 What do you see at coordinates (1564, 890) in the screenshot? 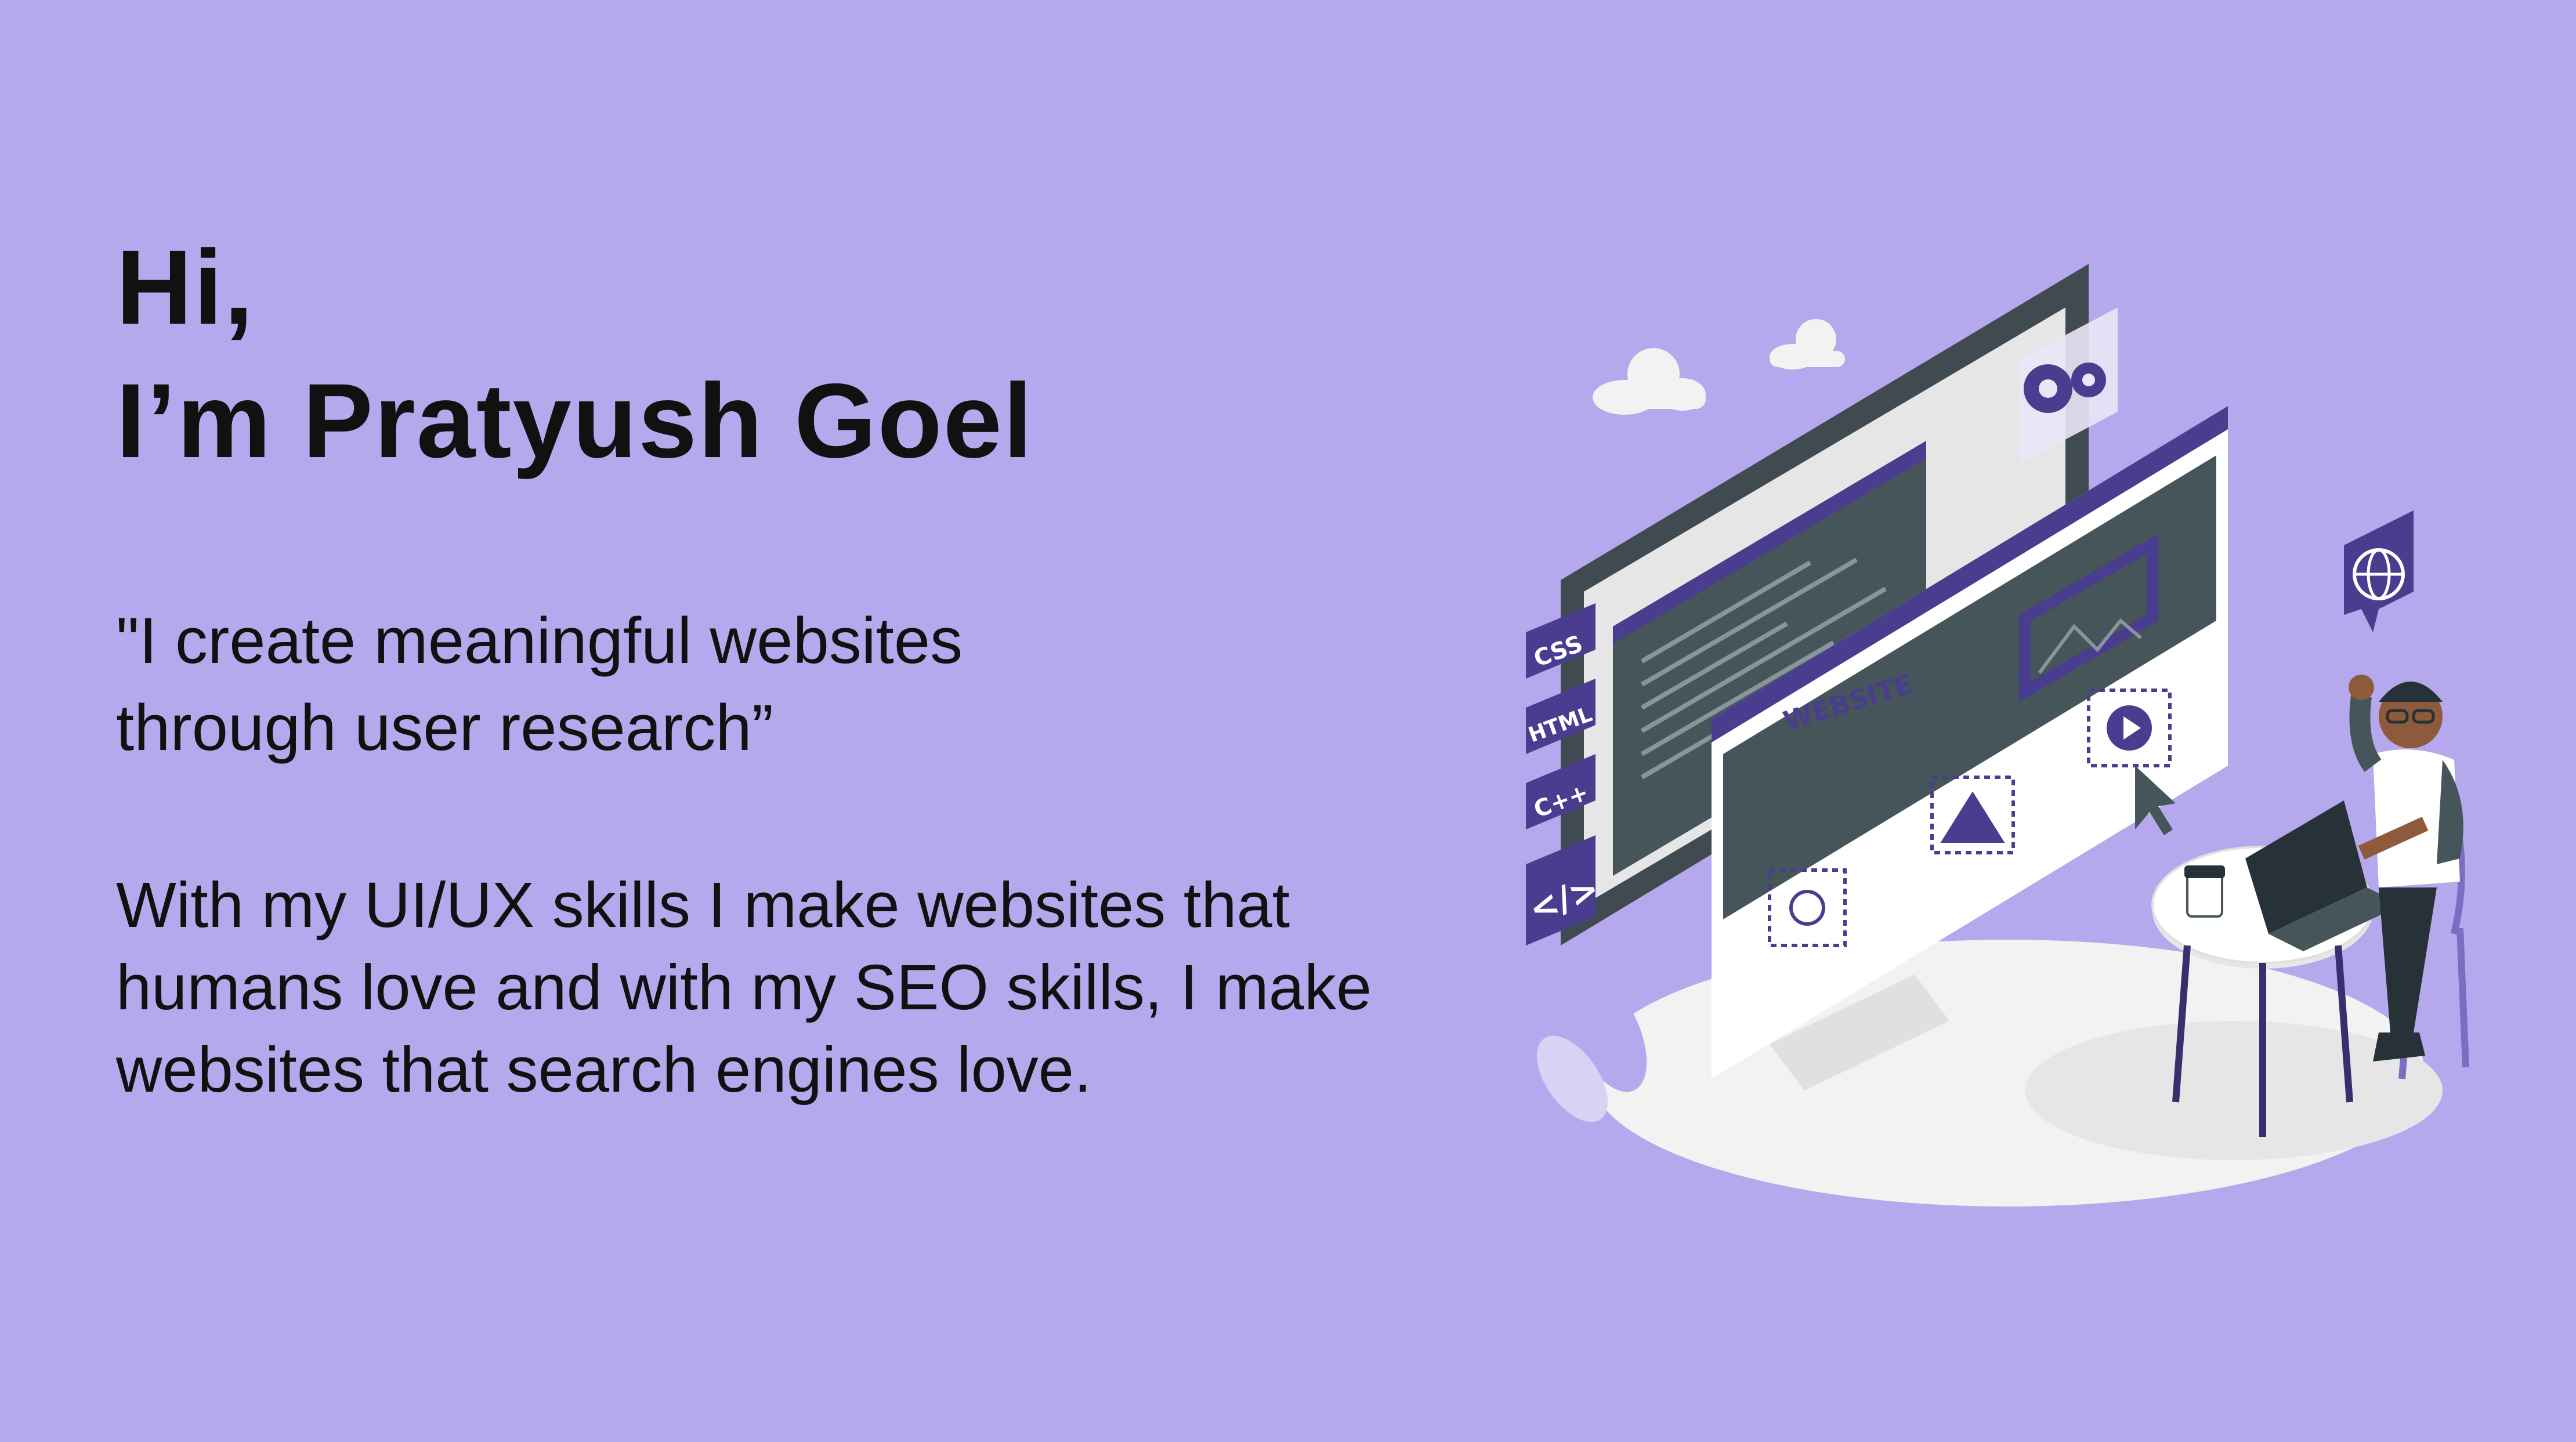
I see `code-tag: </>` at bounding box center [1564, 890].